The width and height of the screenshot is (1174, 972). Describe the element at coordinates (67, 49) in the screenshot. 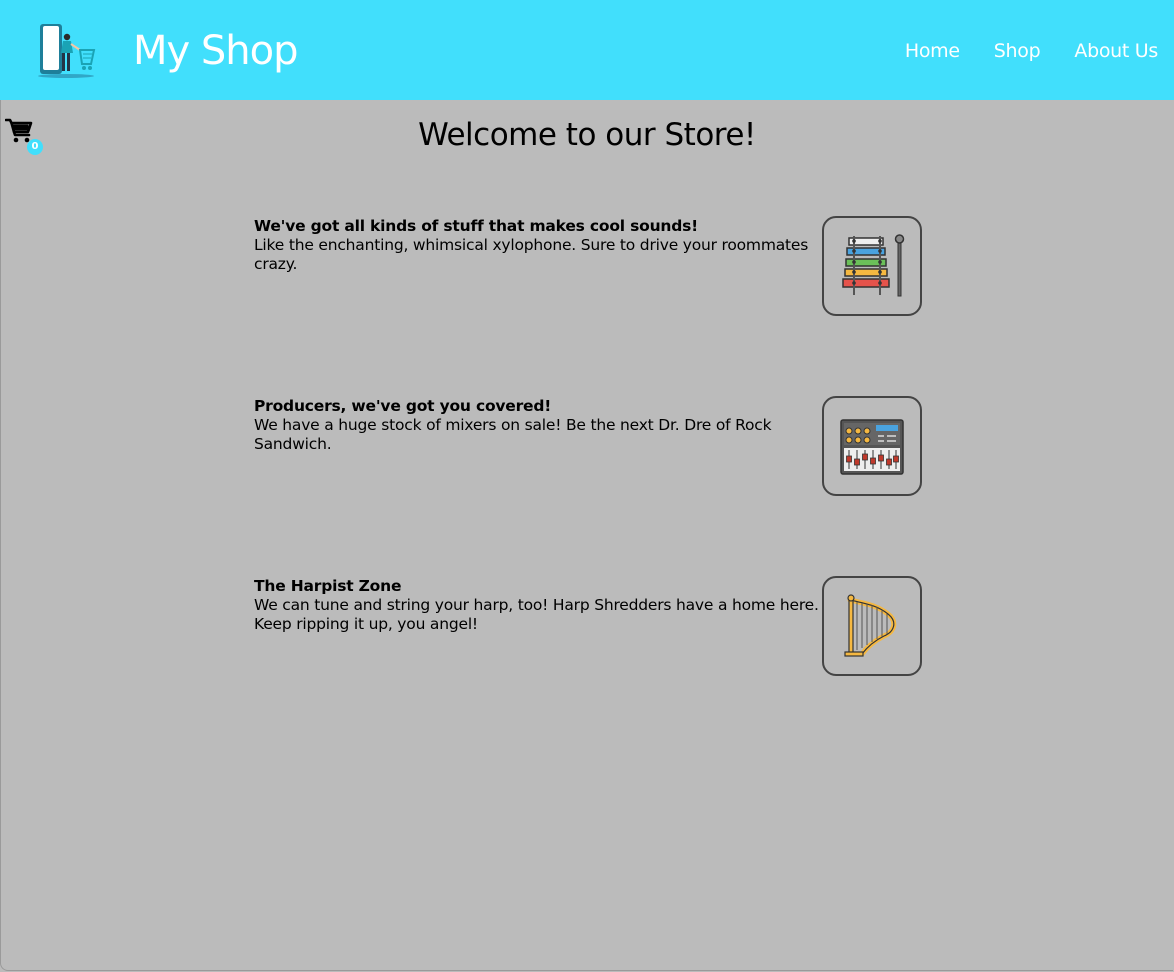

I see `shopper-cart-icon` at that location.